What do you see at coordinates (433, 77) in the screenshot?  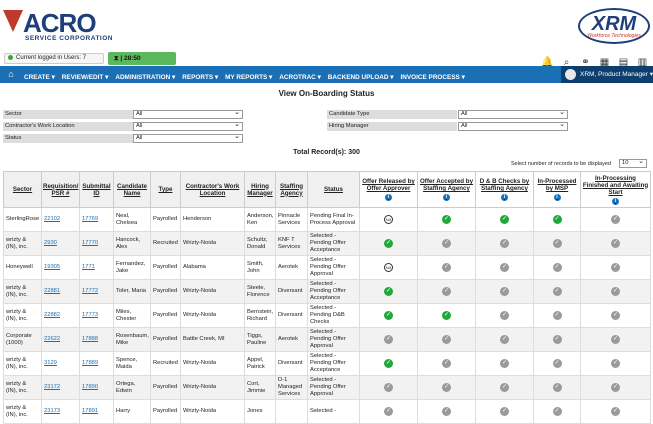 I see `nav-invoice-process: INVOICE PROCESS ▾` at bounding box center [433, 77].